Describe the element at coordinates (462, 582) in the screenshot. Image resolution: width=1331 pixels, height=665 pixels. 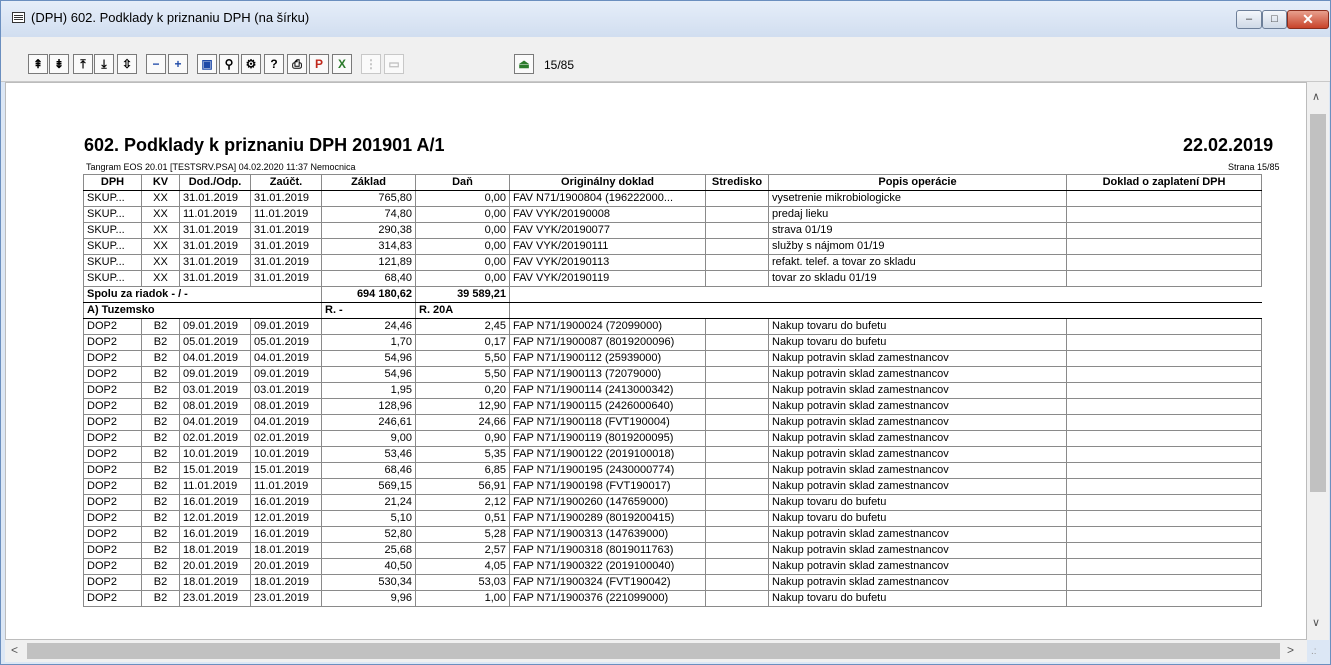
I see `cell-dan: 53,03` at that location.